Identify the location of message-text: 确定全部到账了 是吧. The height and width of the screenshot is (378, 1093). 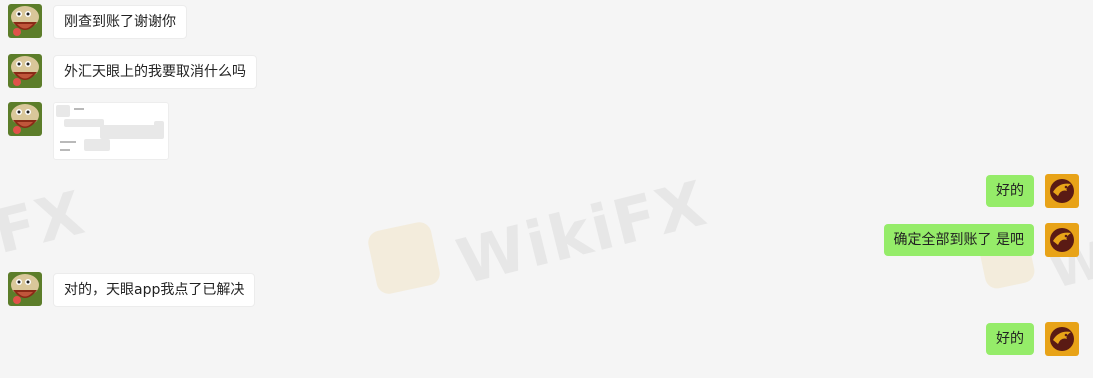
(958, 240).